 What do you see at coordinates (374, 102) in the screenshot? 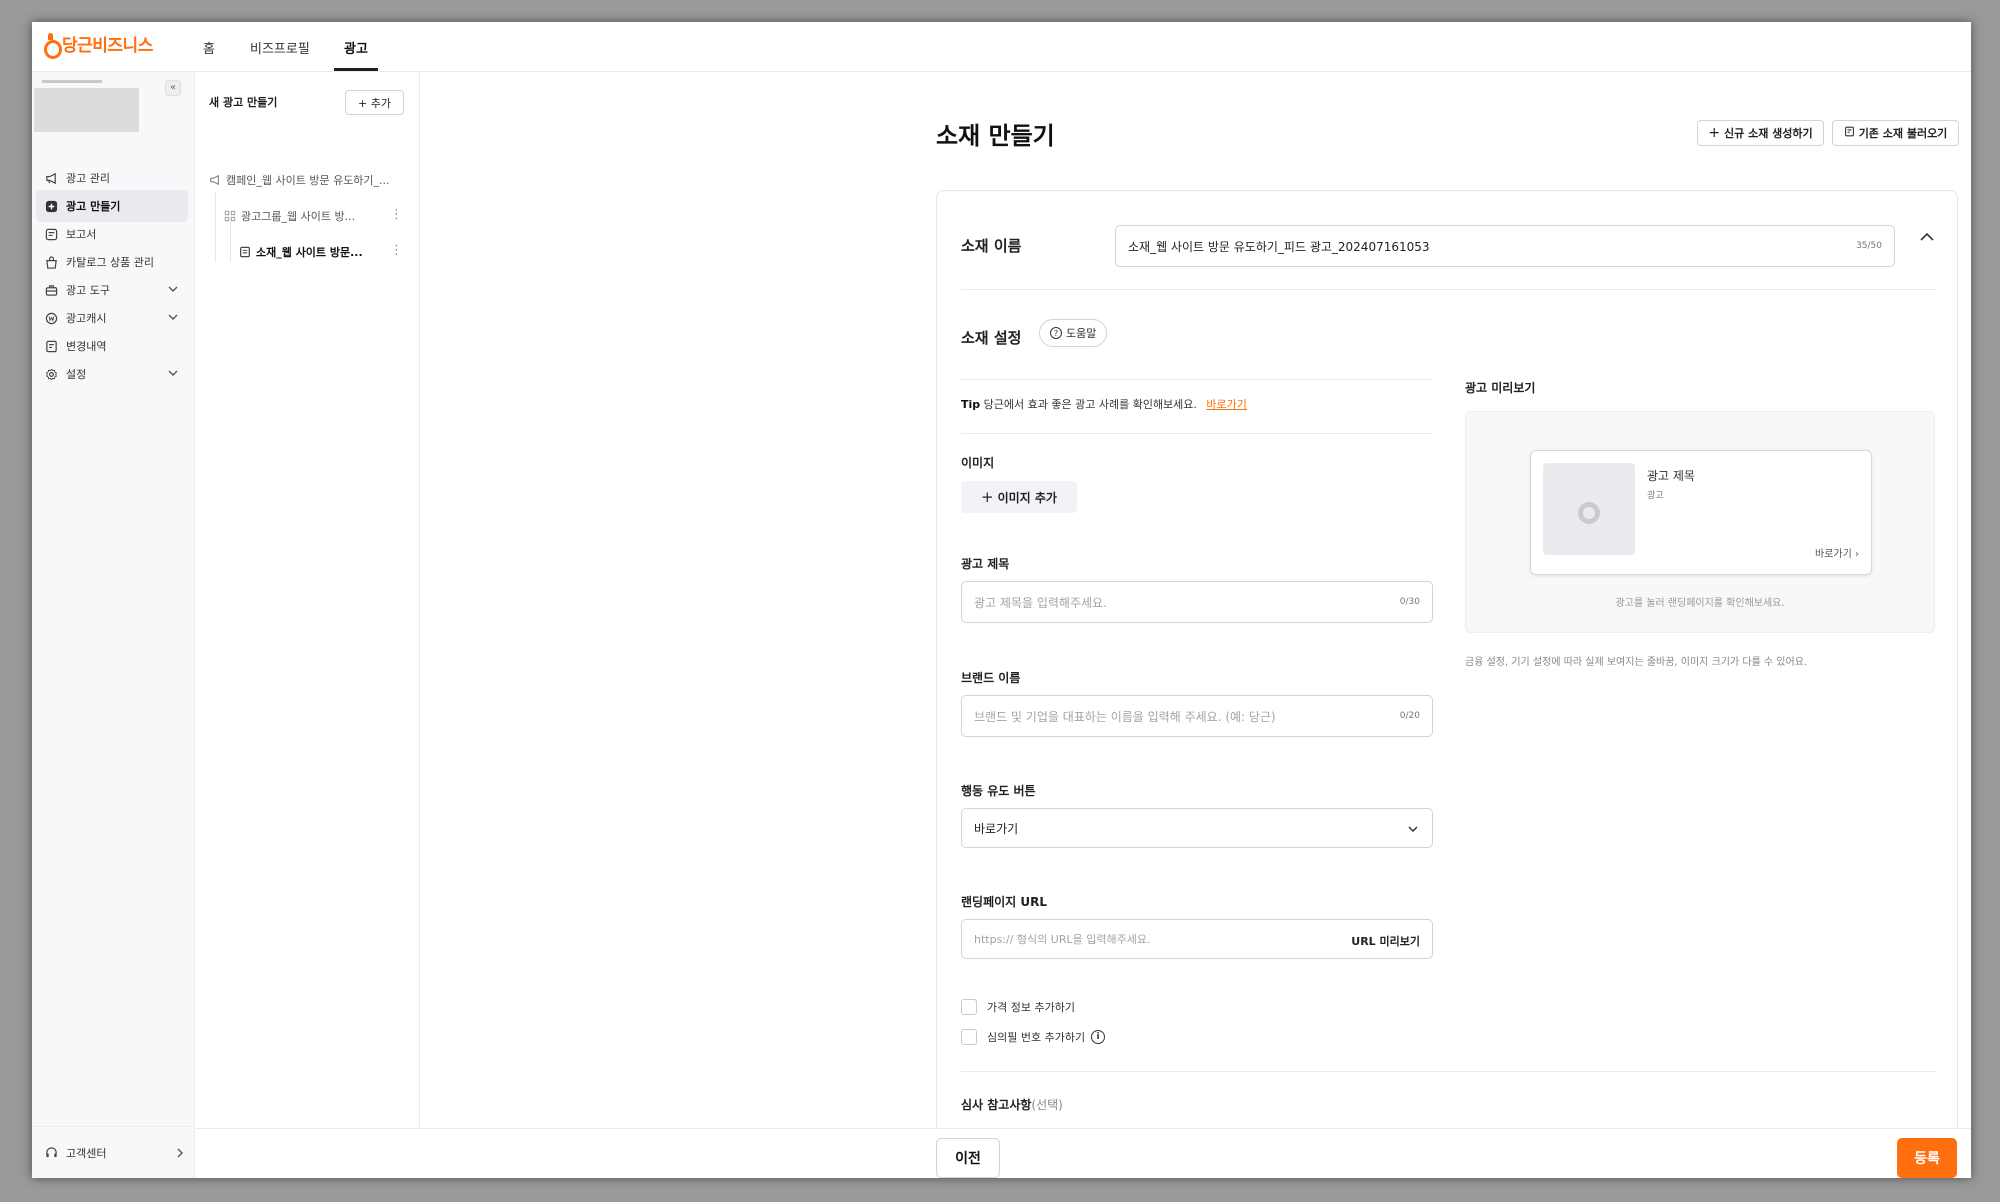
I see `tree-add-button: + 추가` at bounding box center [374, 102].